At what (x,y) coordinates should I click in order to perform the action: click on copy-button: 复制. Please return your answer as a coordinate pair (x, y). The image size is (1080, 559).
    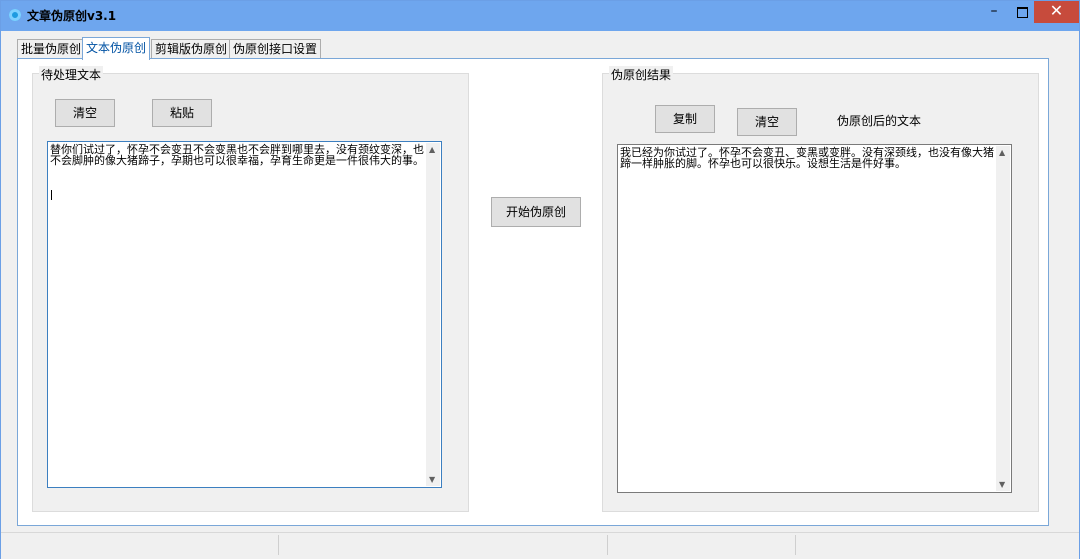
    Looking at the image, I should click on (685, 119).